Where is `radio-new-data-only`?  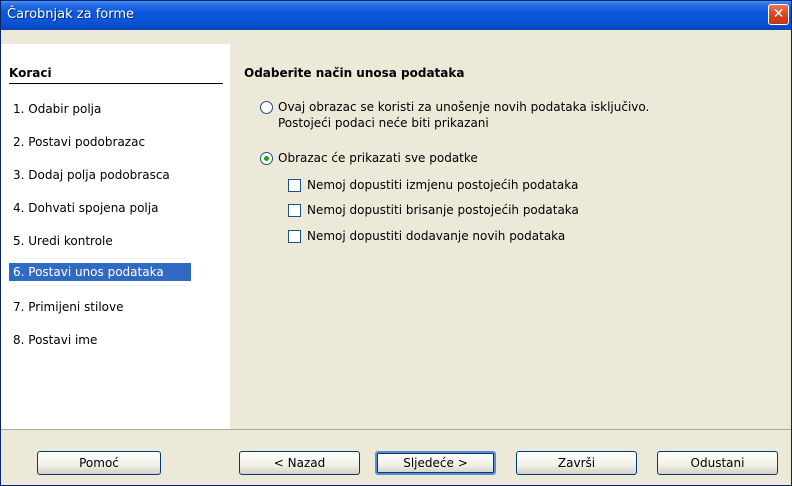
radio-new-data-only is located at coordinates (266, 107).